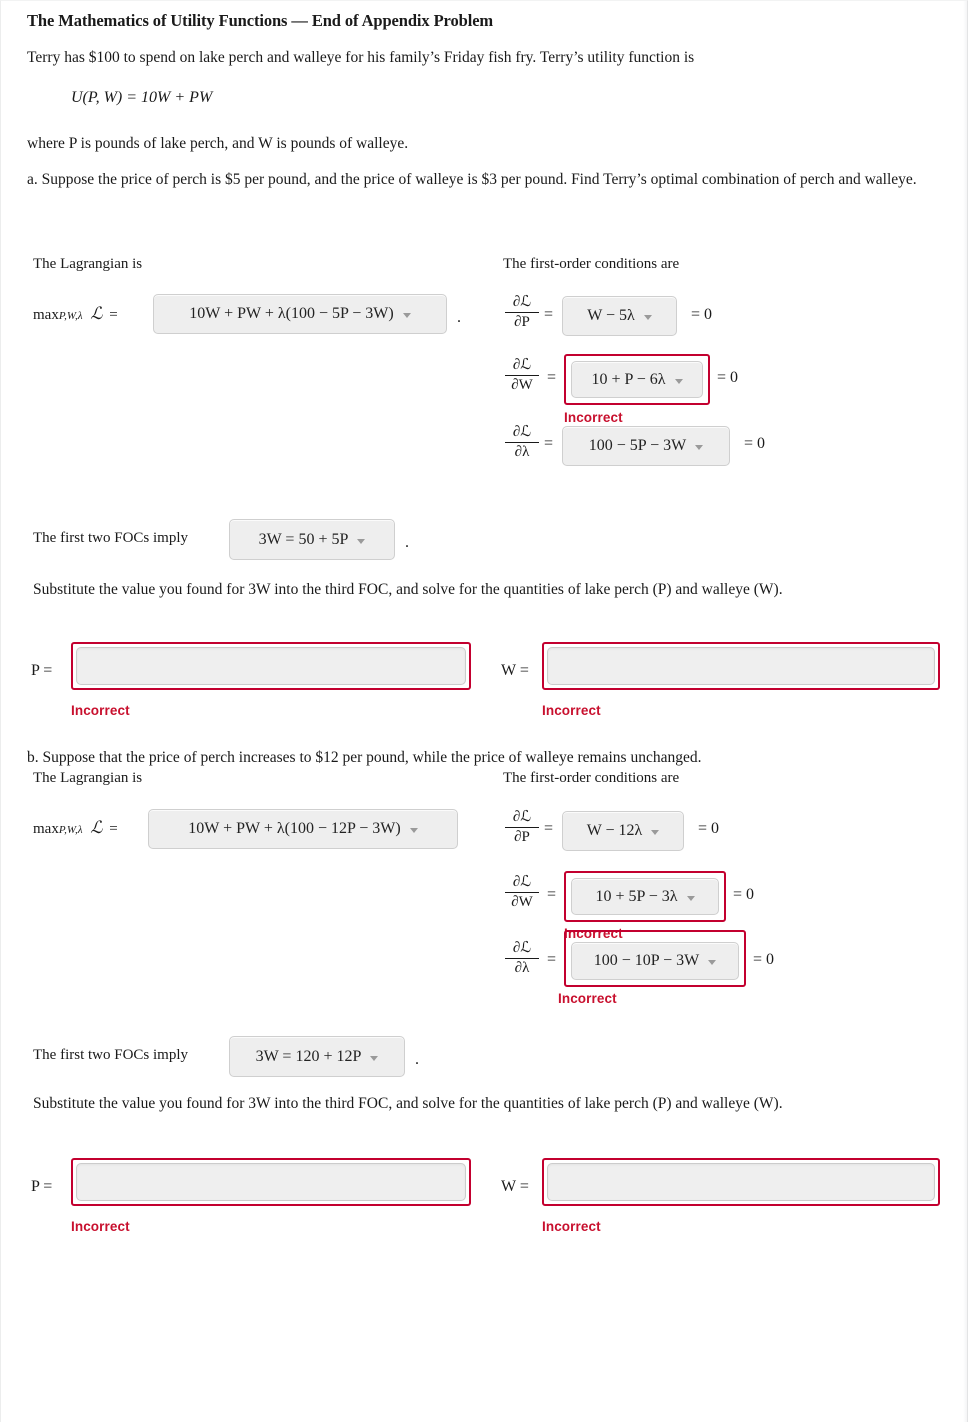 The image size is (968, 1422). Describe the element at coordinates (728, 377) in the screenshot. I see `part-a-foc-2-equals-zero: = 0` at that location.